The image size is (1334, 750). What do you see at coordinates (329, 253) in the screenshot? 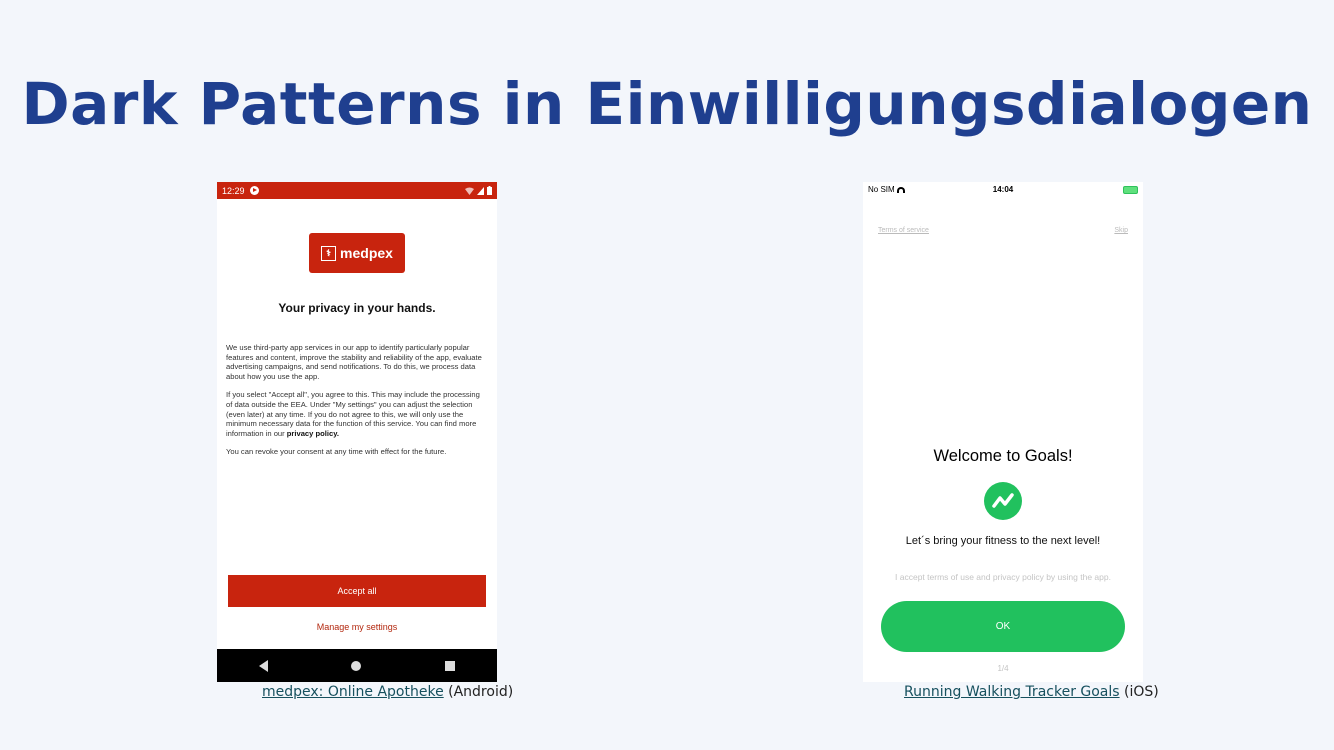
I see `pharmacy-icon: ⚕` at bounding box center [329, 253].